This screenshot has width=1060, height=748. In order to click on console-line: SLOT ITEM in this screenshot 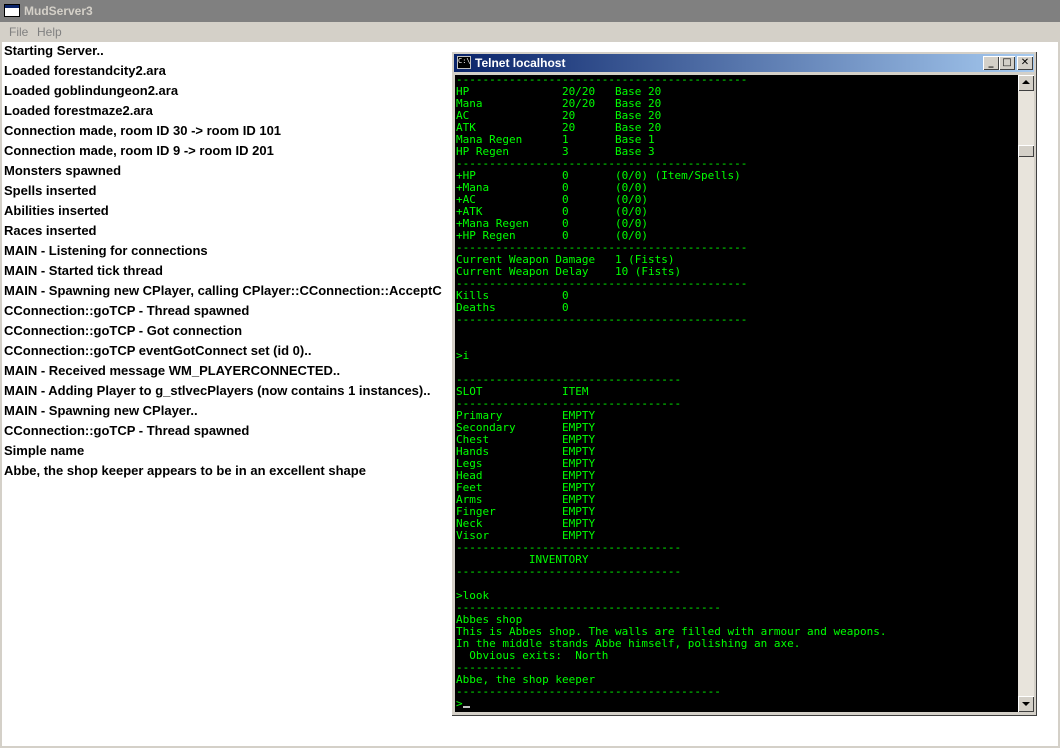, I will do `click(671, 391)`.